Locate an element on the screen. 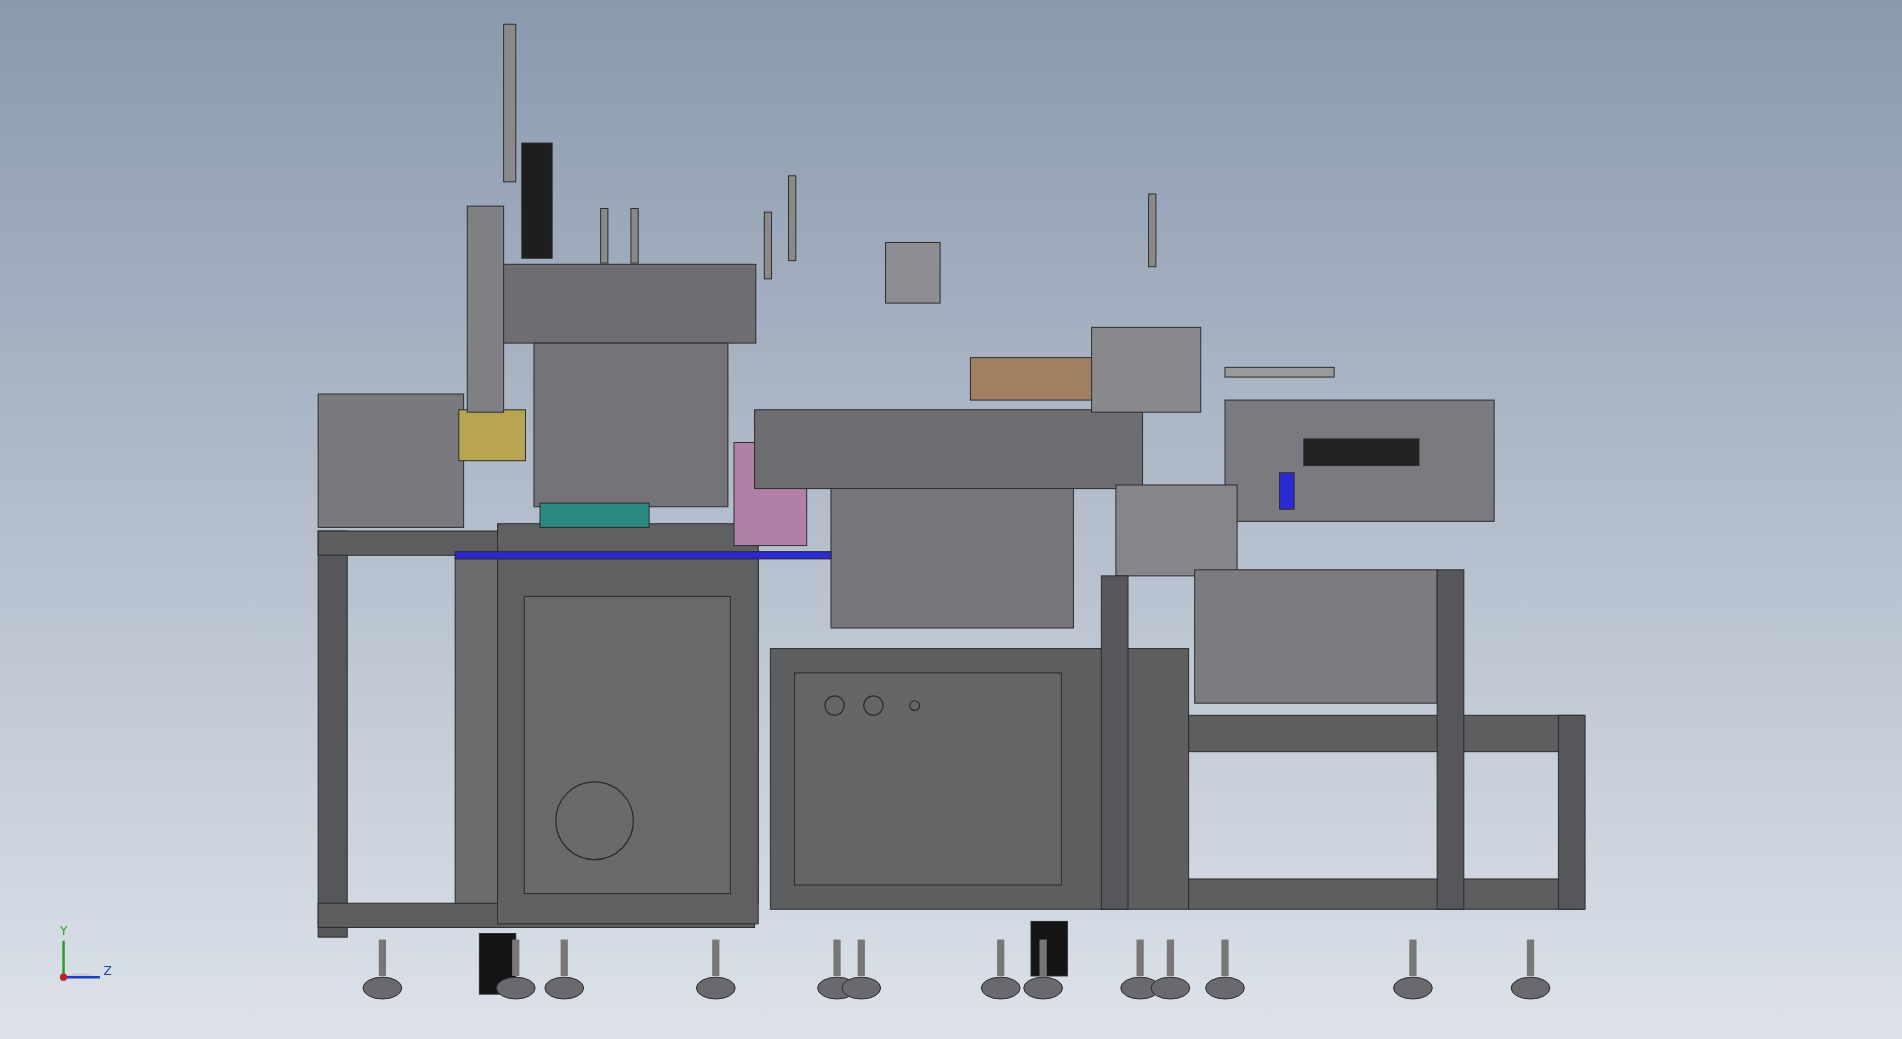 This screenshot has width=1902, height=1039. axis-label: Z is located at coordinates (107, 970).